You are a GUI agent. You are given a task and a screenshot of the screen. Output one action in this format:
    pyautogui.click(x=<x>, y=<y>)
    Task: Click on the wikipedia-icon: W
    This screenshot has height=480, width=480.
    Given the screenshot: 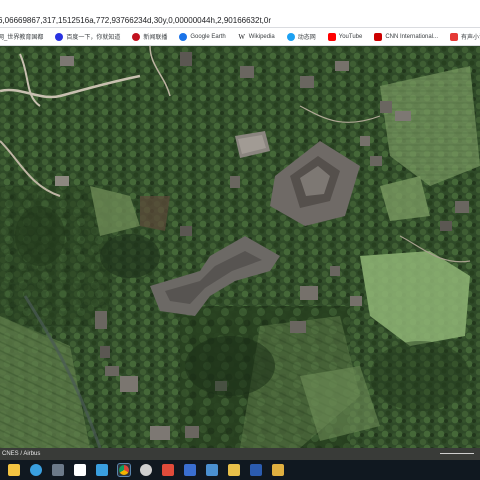 What is the action you would take?
    pyautogui.click(x=241, y=36)
    